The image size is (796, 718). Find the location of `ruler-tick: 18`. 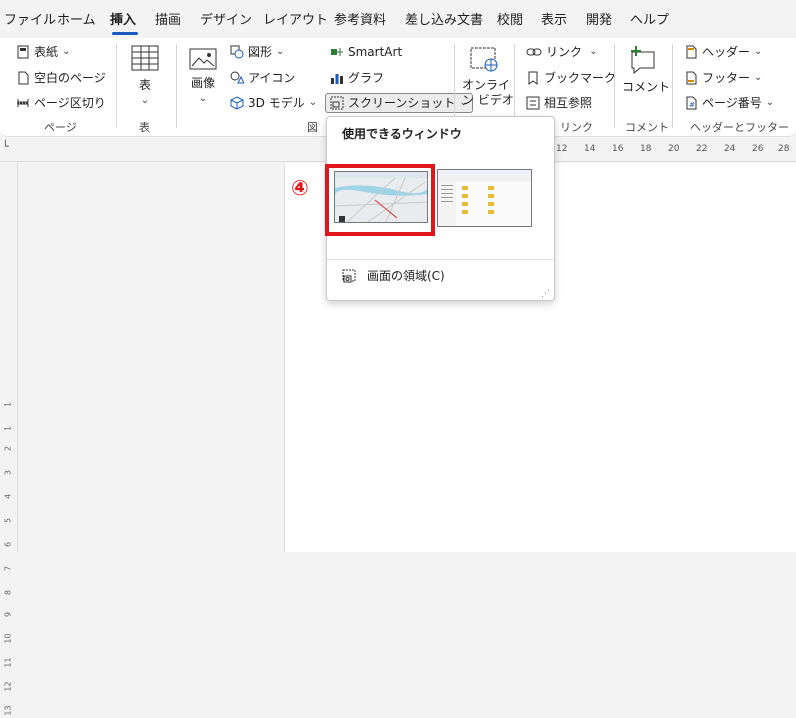

ruler-tick: 18 is located at coordinates (646, 149).